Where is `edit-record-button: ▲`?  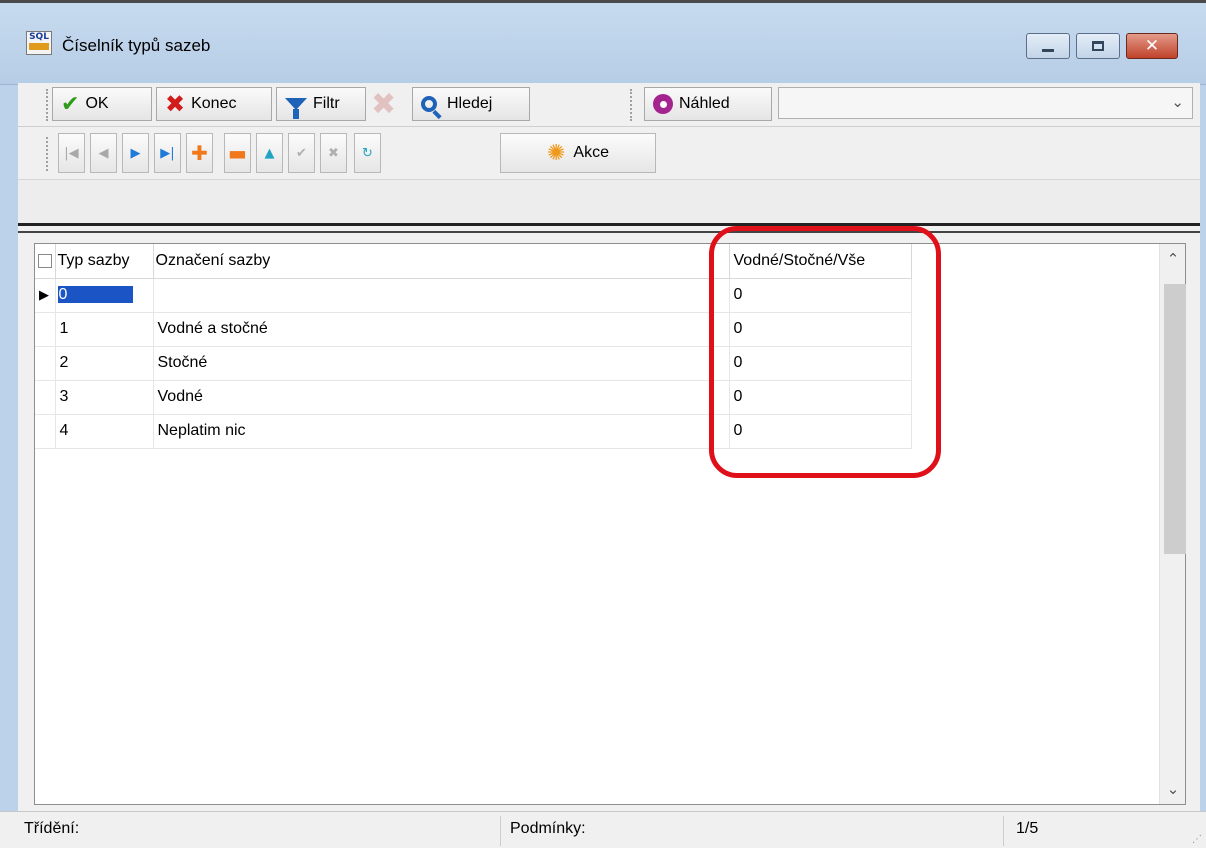 edit-record-button: ▲ is located at coordinates (269, 153).